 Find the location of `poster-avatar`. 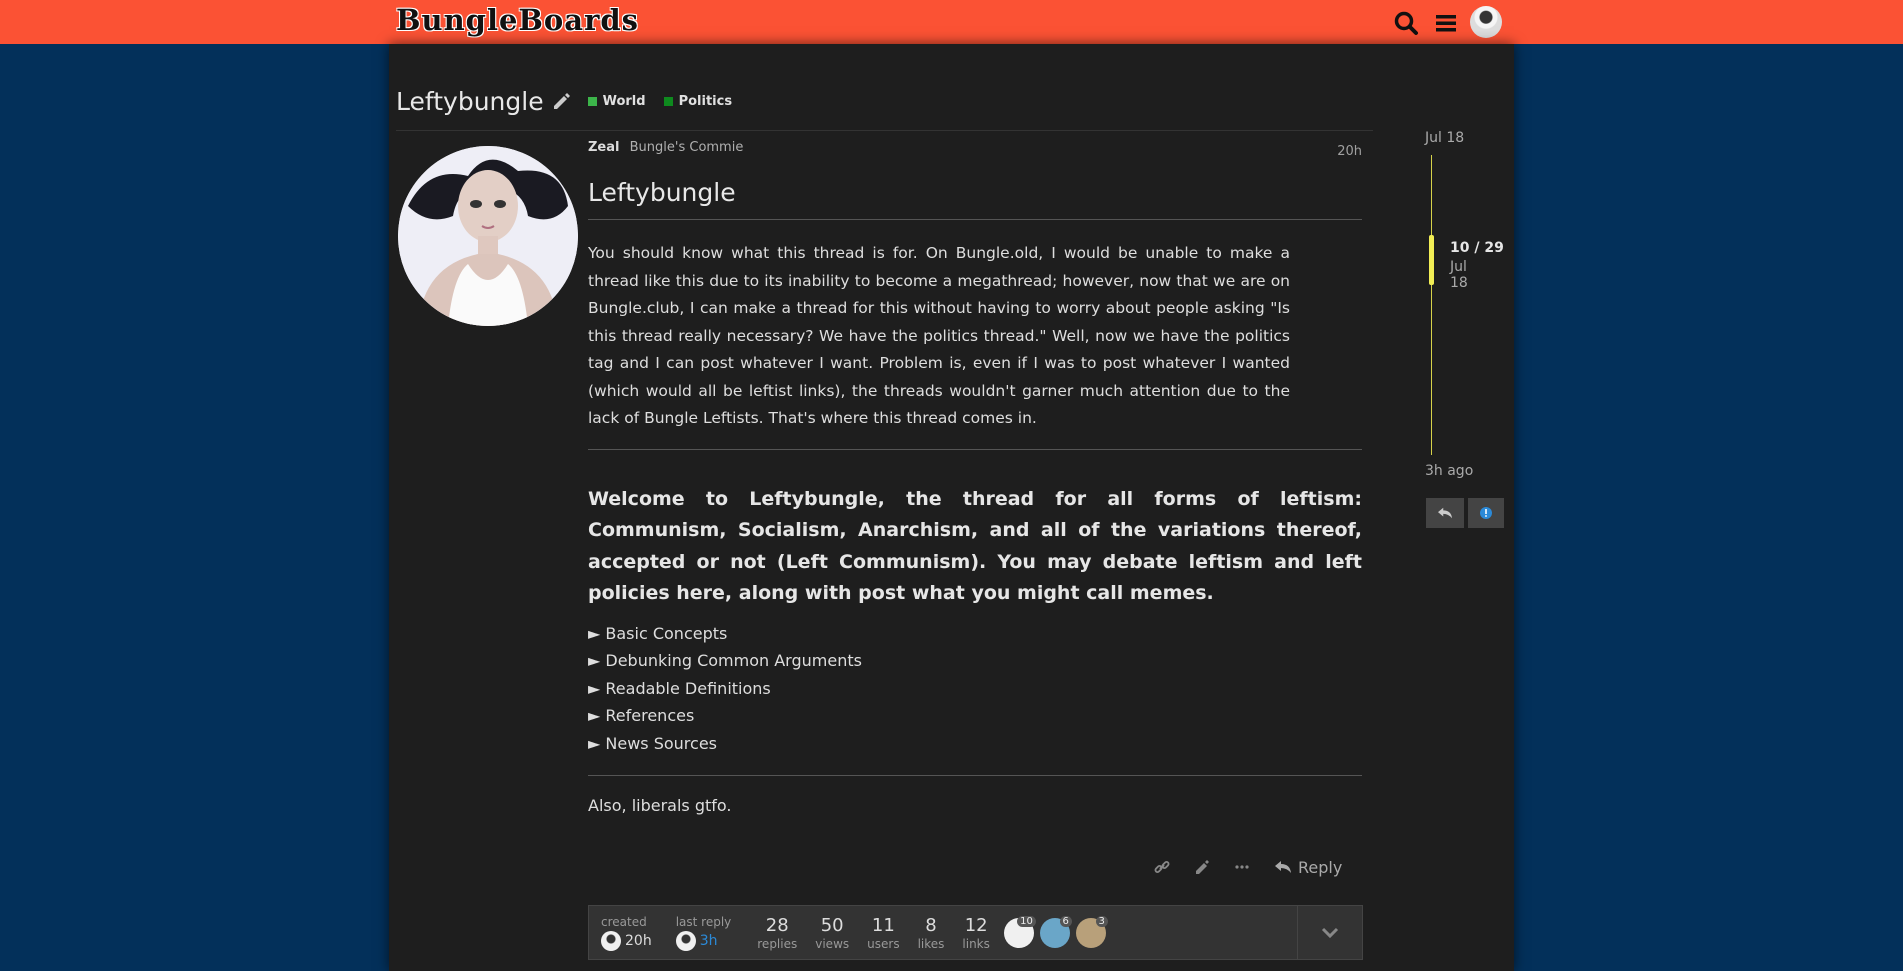

poster-avatar is located at coordinates (488, 236).